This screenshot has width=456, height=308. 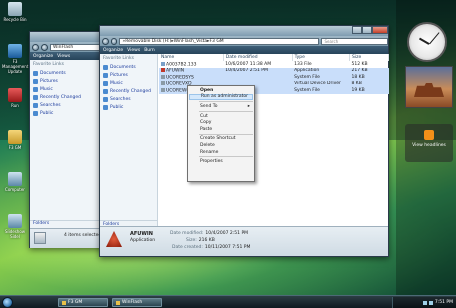 I want to click on feed-headlines-gadget: View headlines, so click(x=429, y=143).